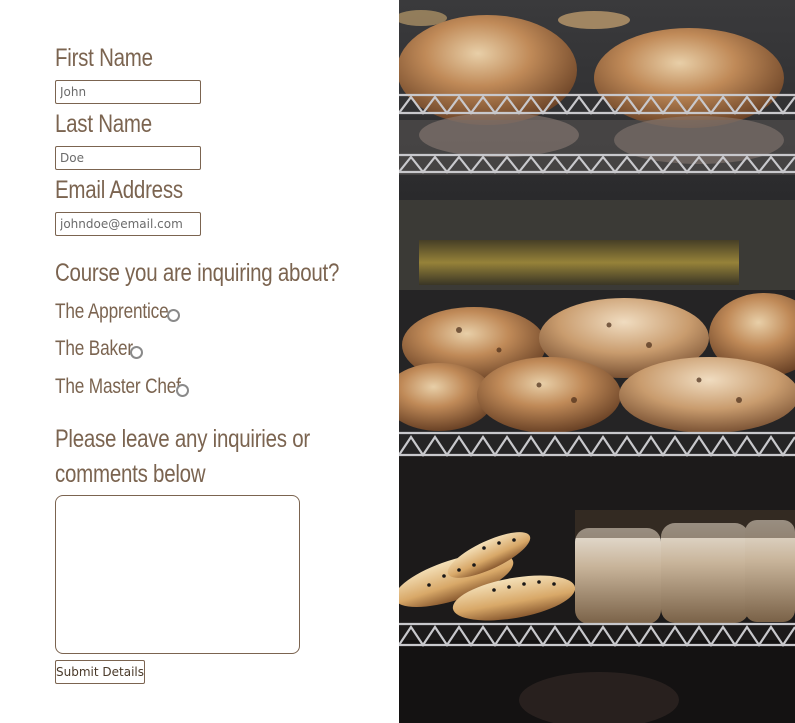 Image resolution: width=795 pixels, height=723 pixels. I want to click on radio-apprentice, so click(173, 315).